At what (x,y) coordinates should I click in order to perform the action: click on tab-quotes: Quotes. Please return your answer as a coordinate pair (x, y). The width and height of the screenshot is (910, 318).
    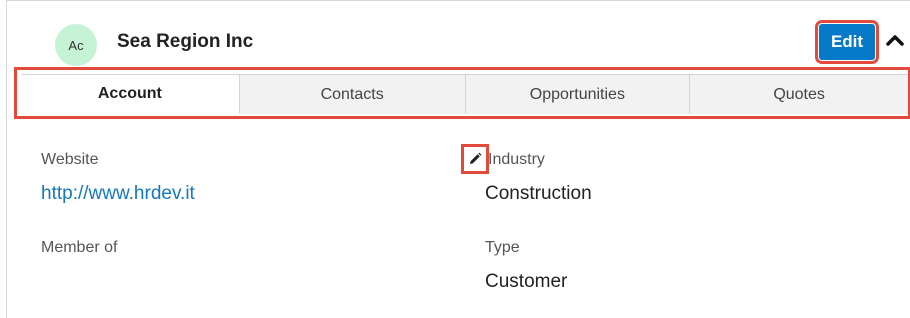
    Looking at the image, I should click on (799, 94).